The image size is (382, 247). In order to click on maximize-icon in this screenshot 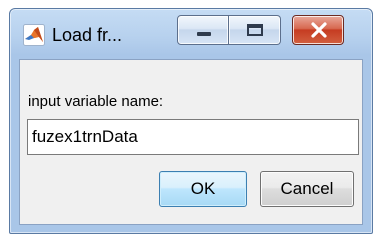, I will do `click(255, 30)`.